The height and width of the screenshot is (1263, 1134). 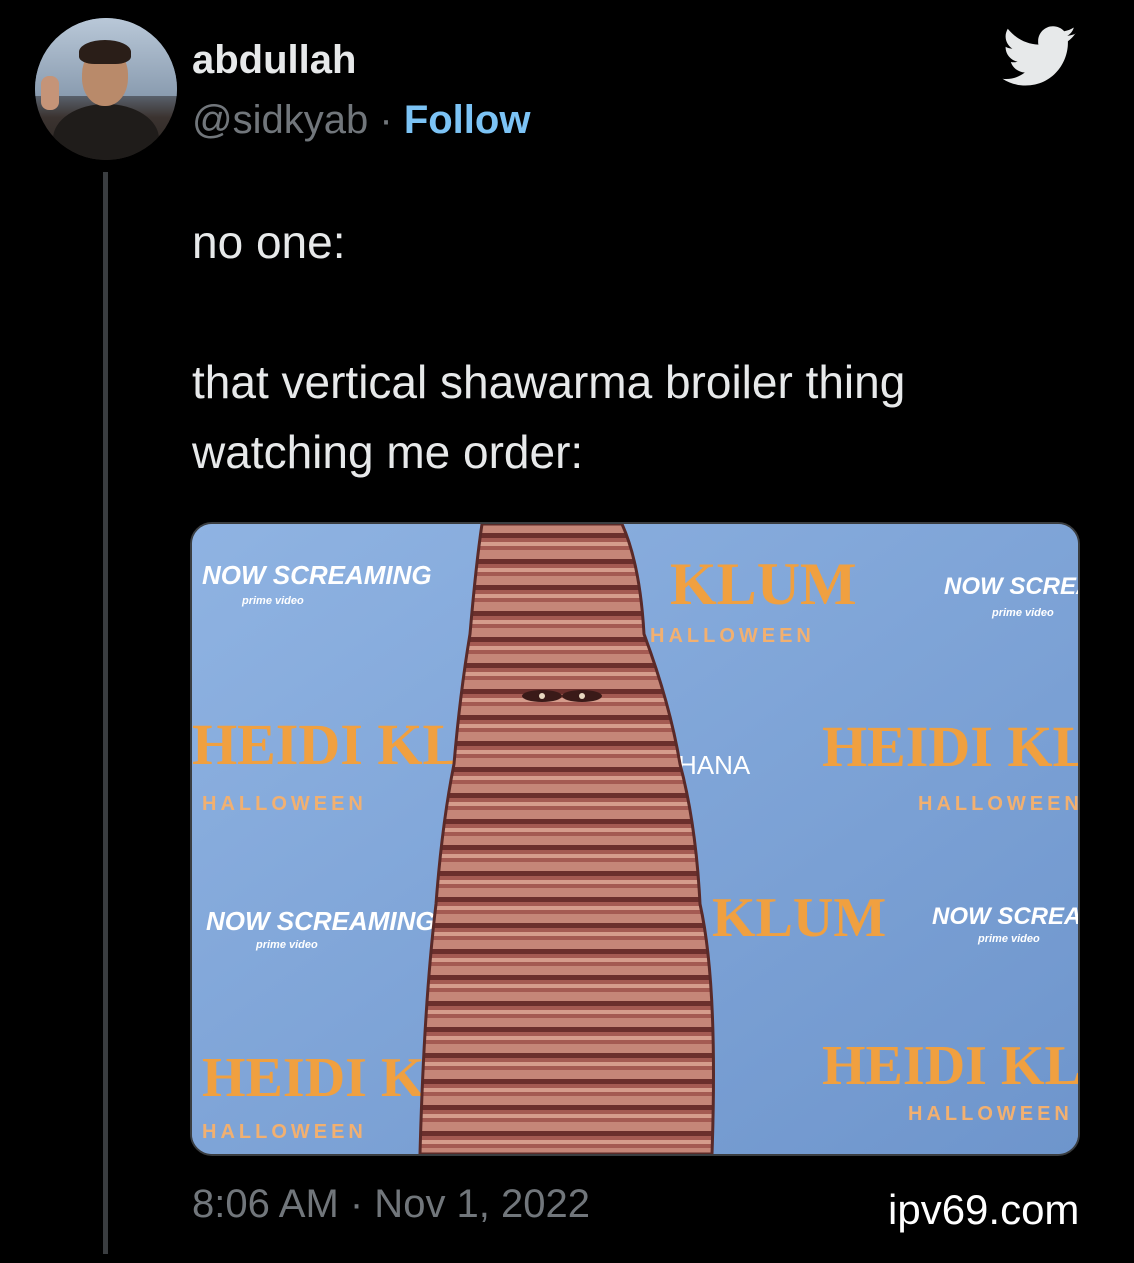 I want to click on backdrop-heidi-klum-2: HEIDI KLUM, so click(x=950, y=746).